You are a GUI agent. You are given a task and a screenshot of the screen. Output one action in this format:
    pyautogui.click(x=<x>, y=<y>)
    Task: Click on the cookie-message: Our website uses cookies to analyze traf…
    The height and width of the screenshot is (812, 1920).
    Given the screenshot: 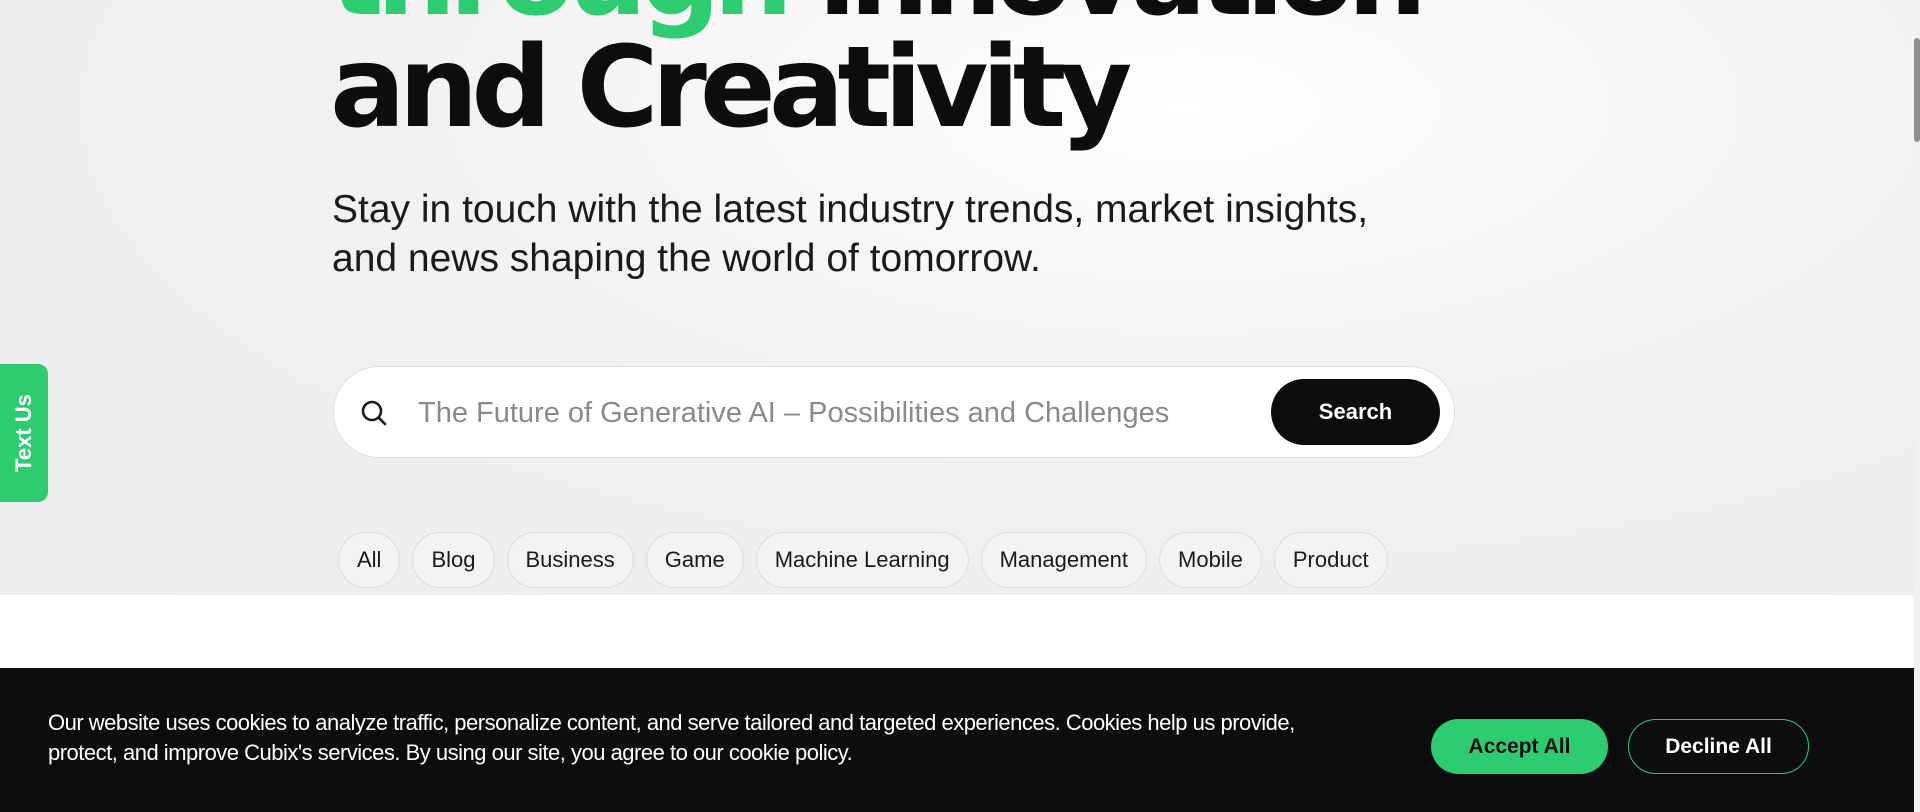 What is the action you would take?
    pyautogui.click(x=671, y=737)
    